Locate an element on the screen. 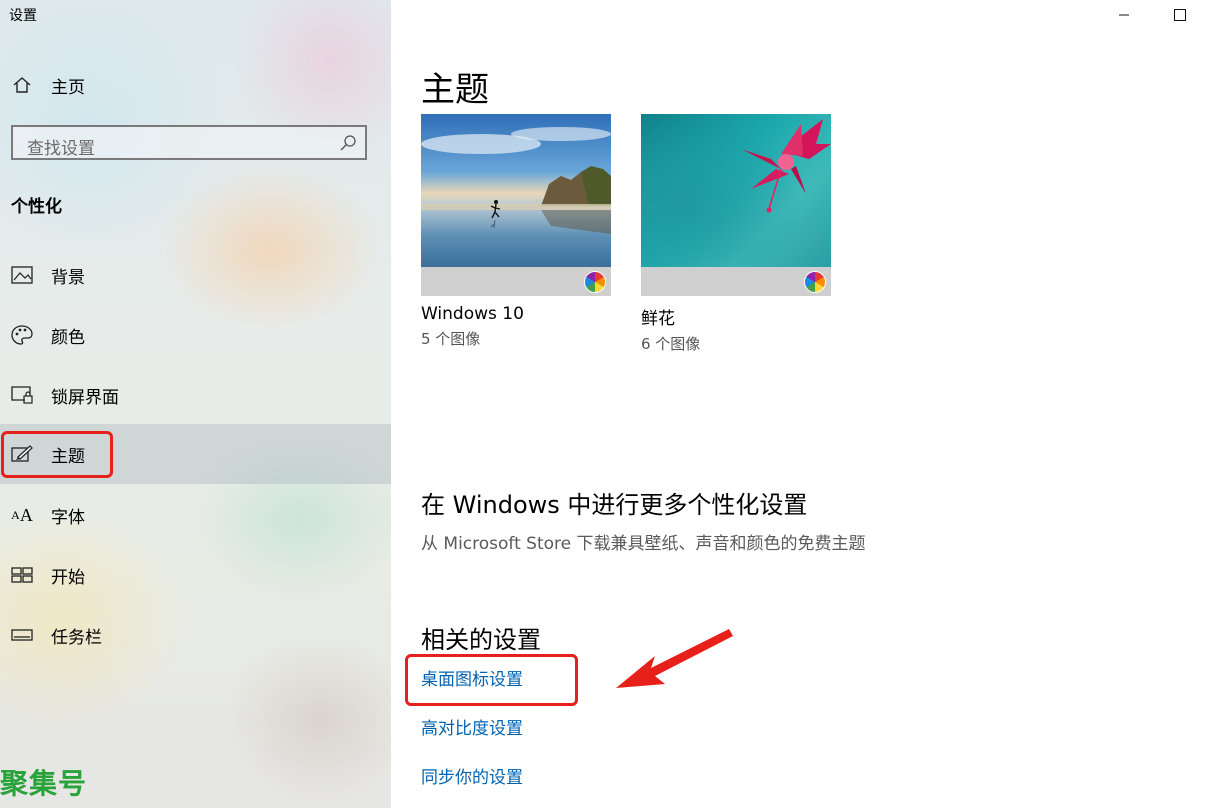  sidebar-item-start: 开始 is located at coordinates (195, 575).